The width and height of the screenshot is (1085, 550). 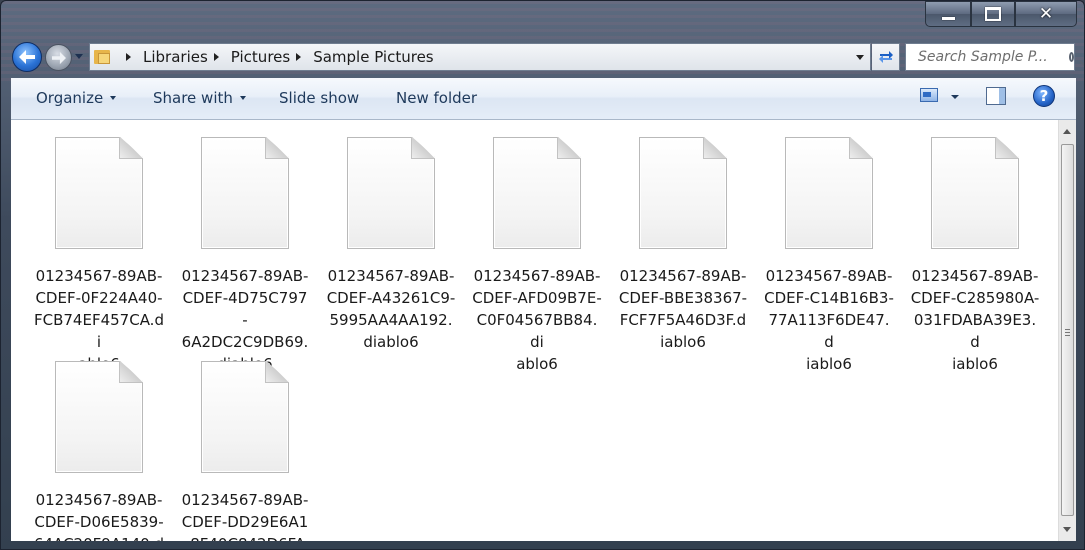 I want to click on address-bar: Libraries Pictures Sample Pictures, so click(x=480, y=57).